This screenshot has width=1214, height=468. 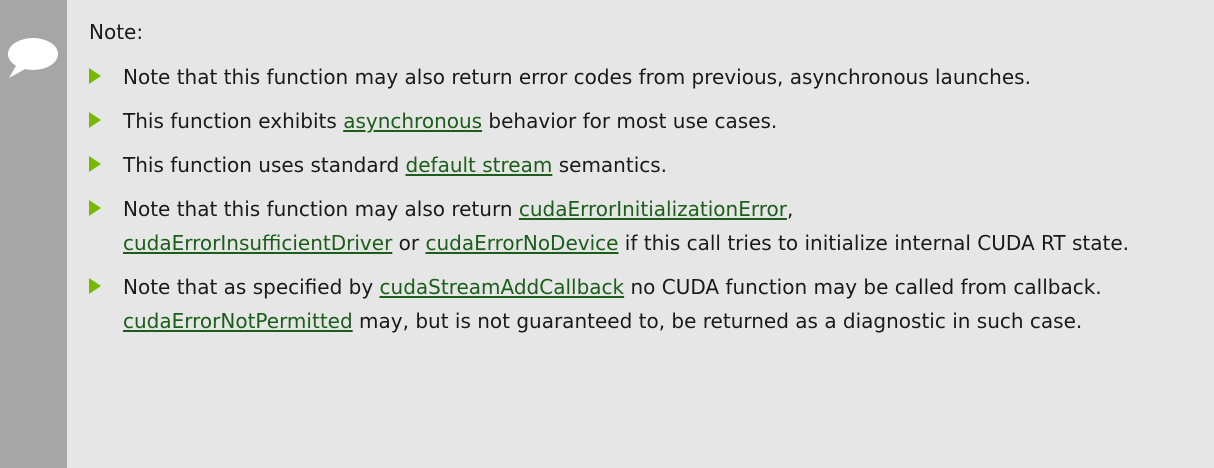 What do you see at coordinates (238, 321) in the screenshot?
I see `link-cuda-error-not-permitted: cudaErrorNotPermitted` at bounding box center [238, 321].